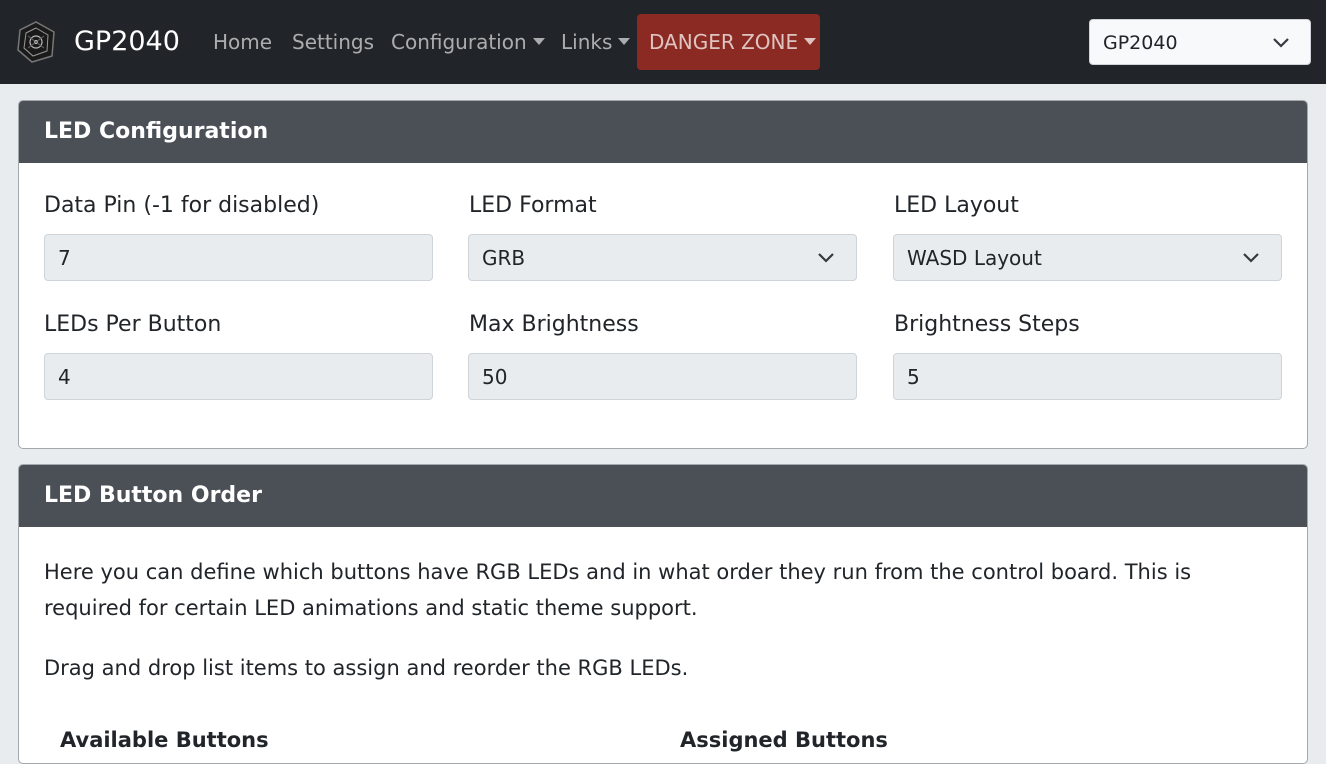 Image resolution: width=1326 pixels, height=764 pixels. What do you see at coordinates (64, 258) in the screenshot?
I see `data-pin-value: 7` at bounding box center [64, 258].